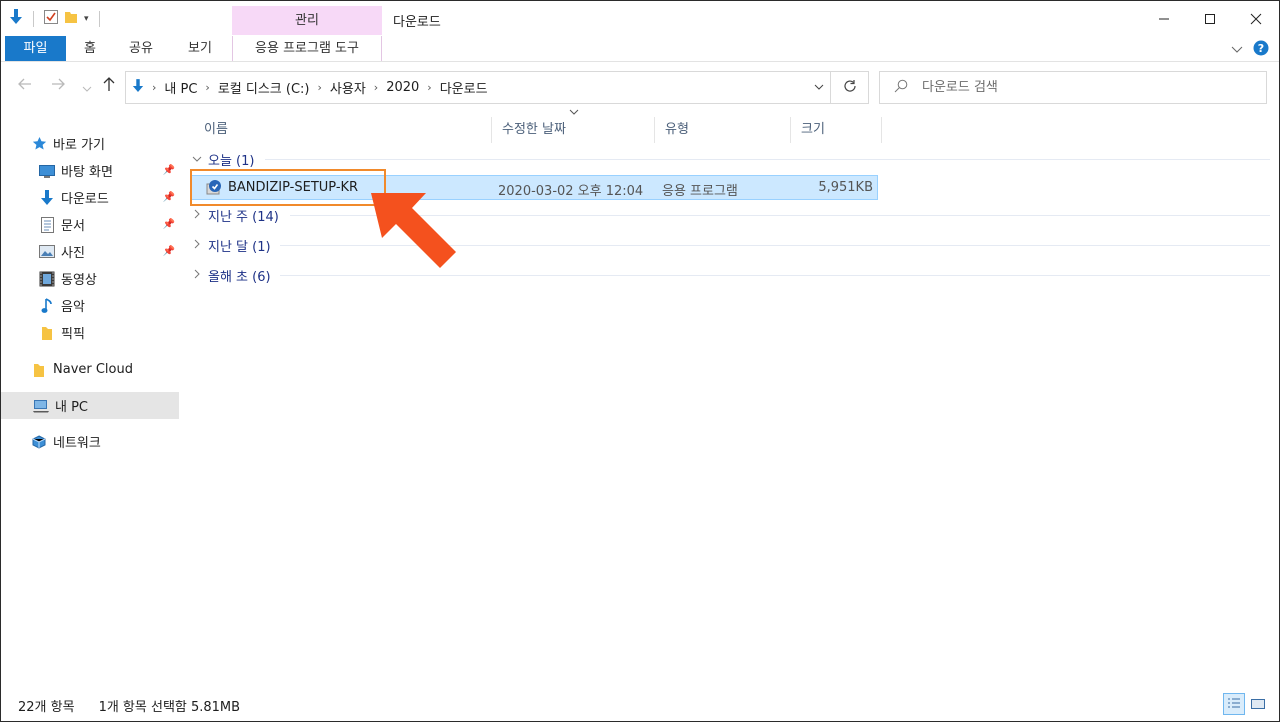 This screenshot has width=1280, height=722. I want to click on group-header-today: 오늘 (1), so click(222, 159).